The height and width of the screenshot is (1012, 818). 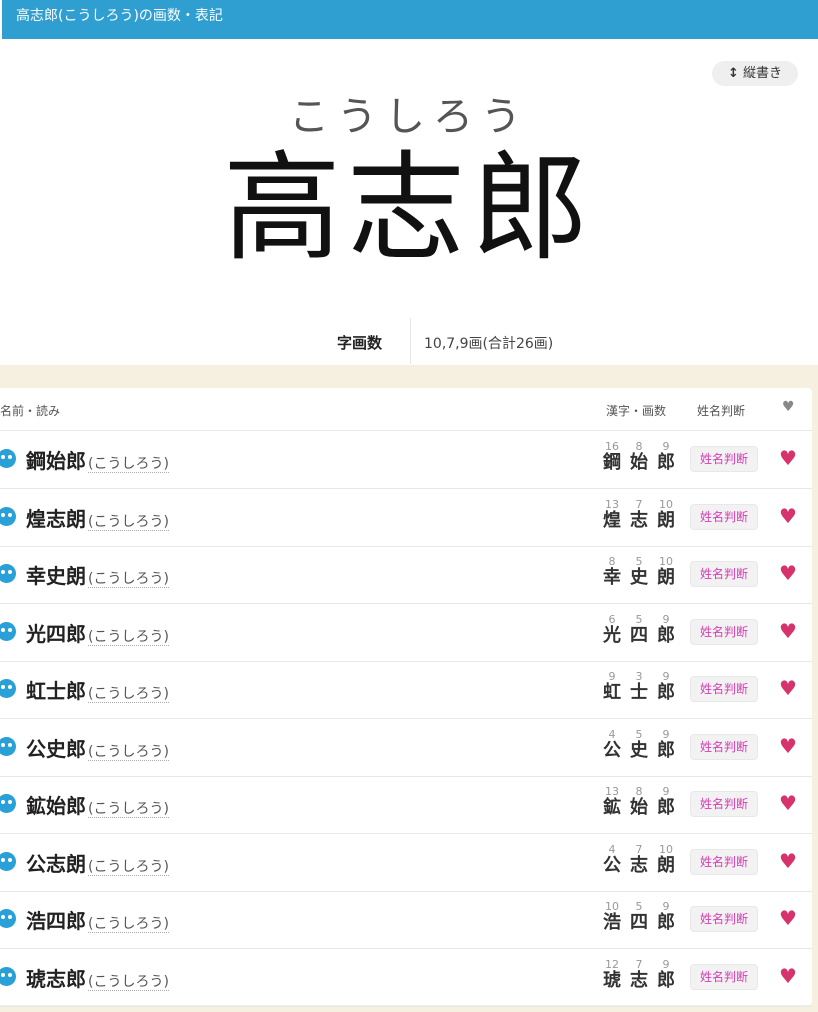 What do you see at coordinates (640, 634) in the screenshot?
I see `kanji-strokes: 6光5四9郎` at bounding box center [640, 634].